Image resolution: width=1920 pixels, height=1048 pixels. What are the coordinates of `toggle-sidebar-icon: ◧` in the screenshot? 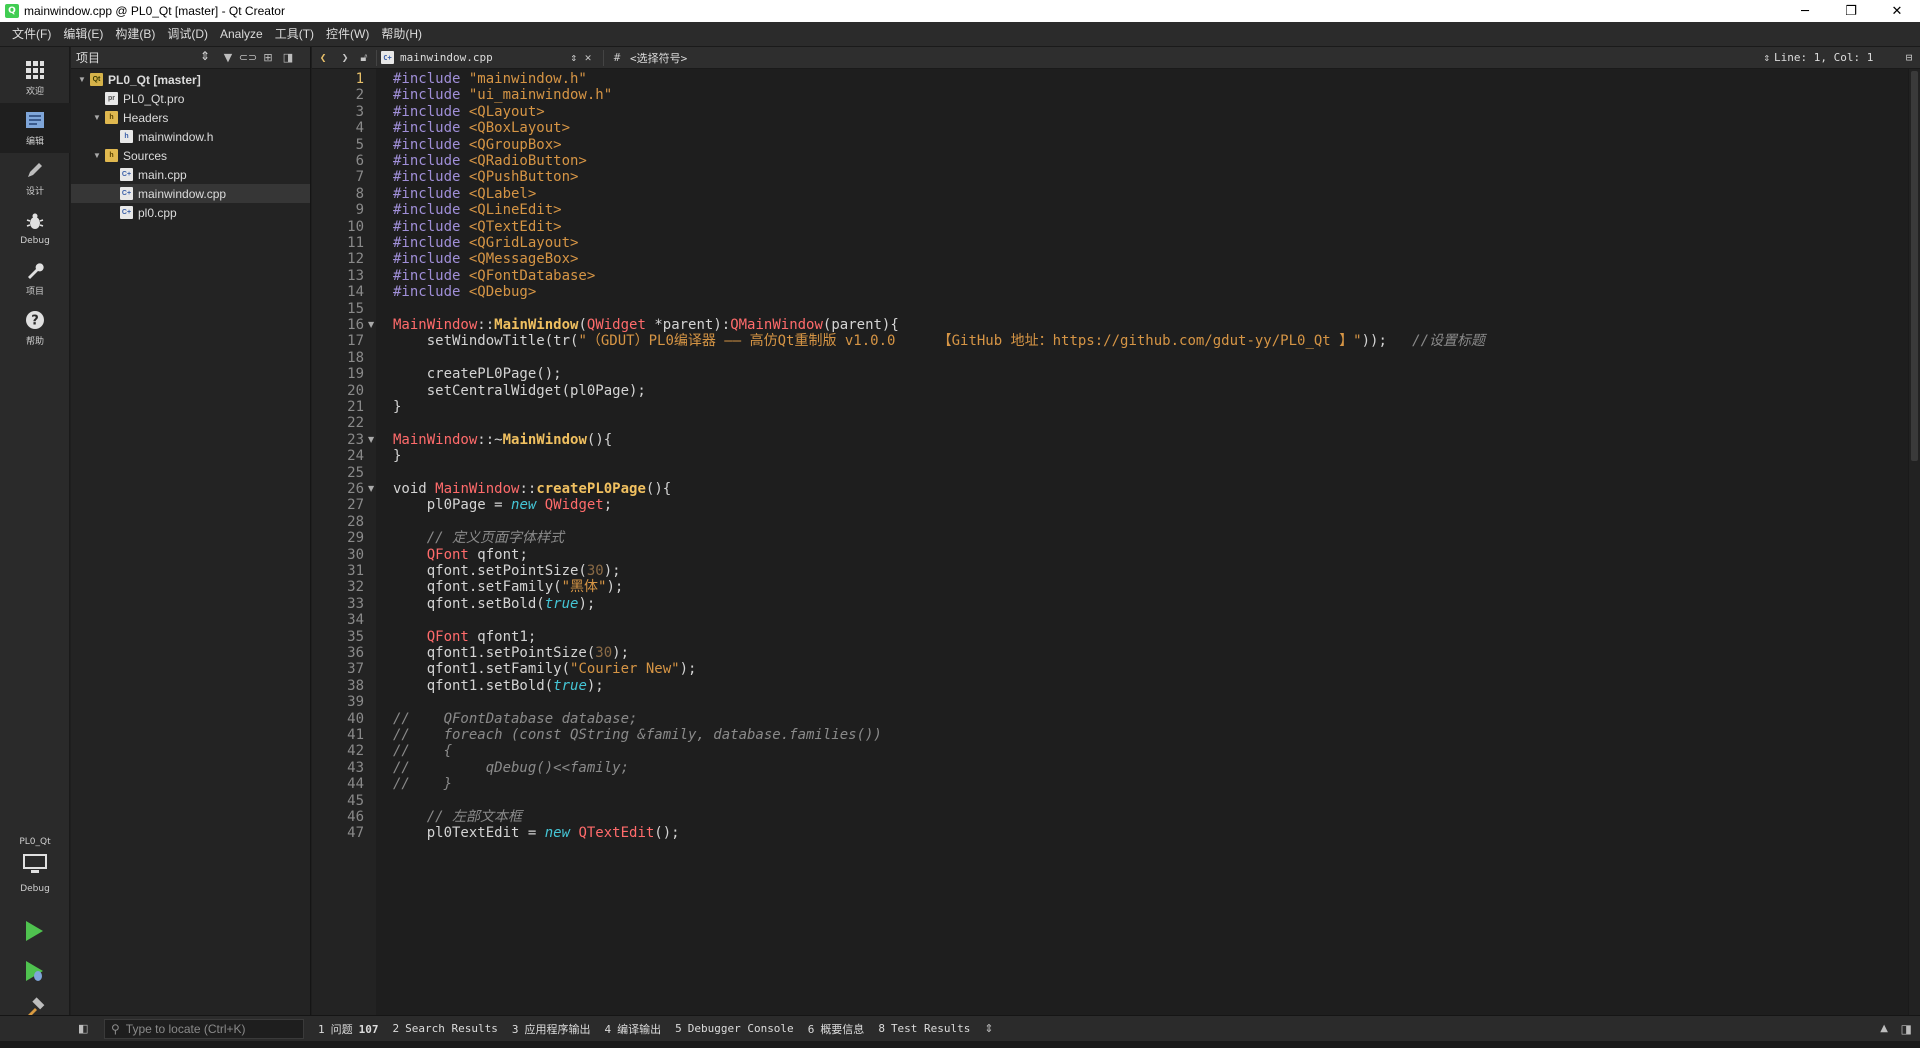 It's located at (83, 1028).